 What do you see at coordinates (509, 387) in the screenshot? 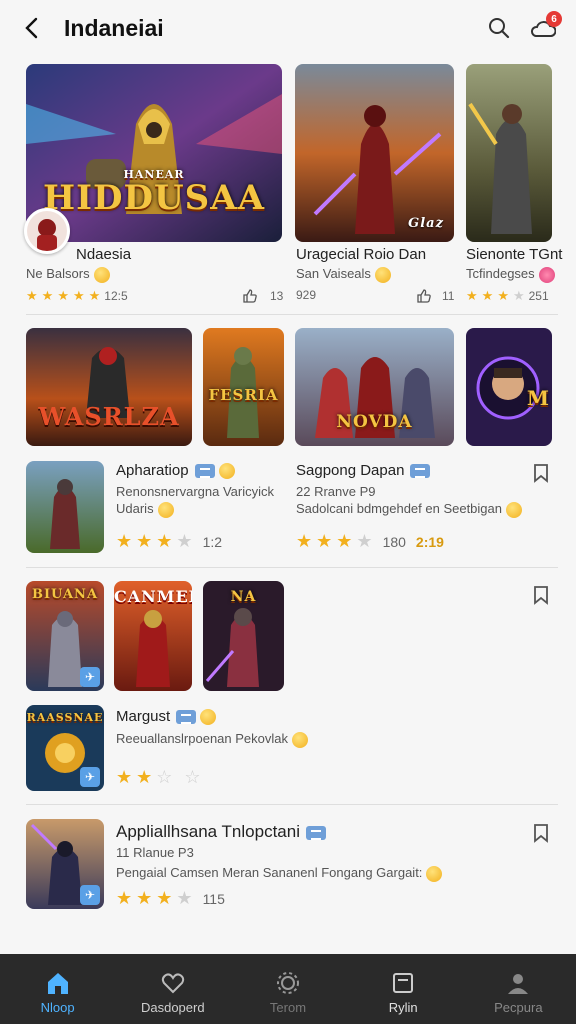
I see `game-art-tile: M` at bounding box center [509, 387].